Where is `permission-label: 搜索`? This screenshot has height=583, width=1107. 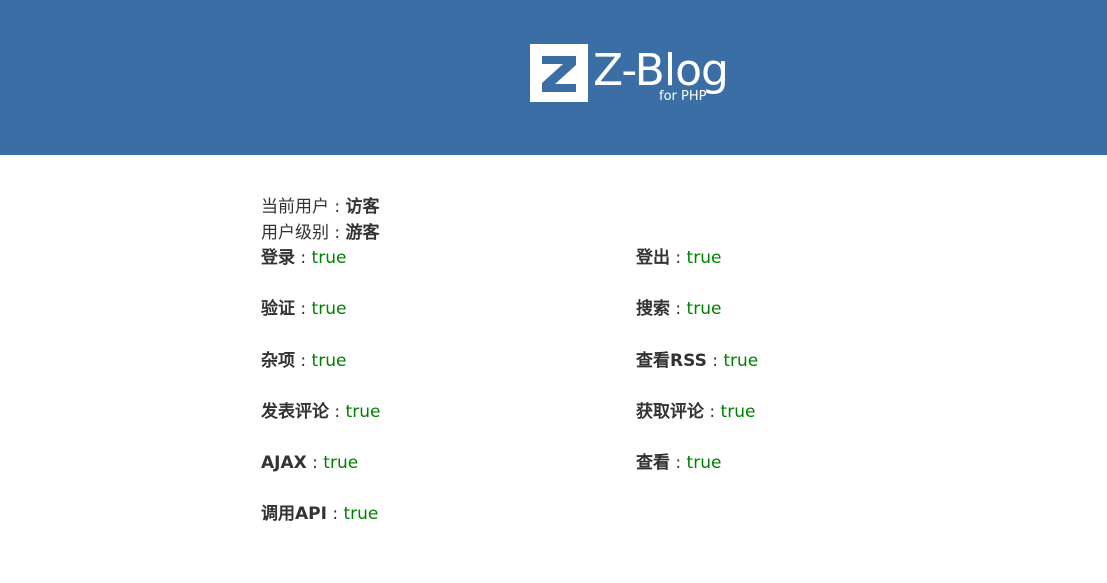
permission-label: 搜索 is located at coordinates (653, 309).